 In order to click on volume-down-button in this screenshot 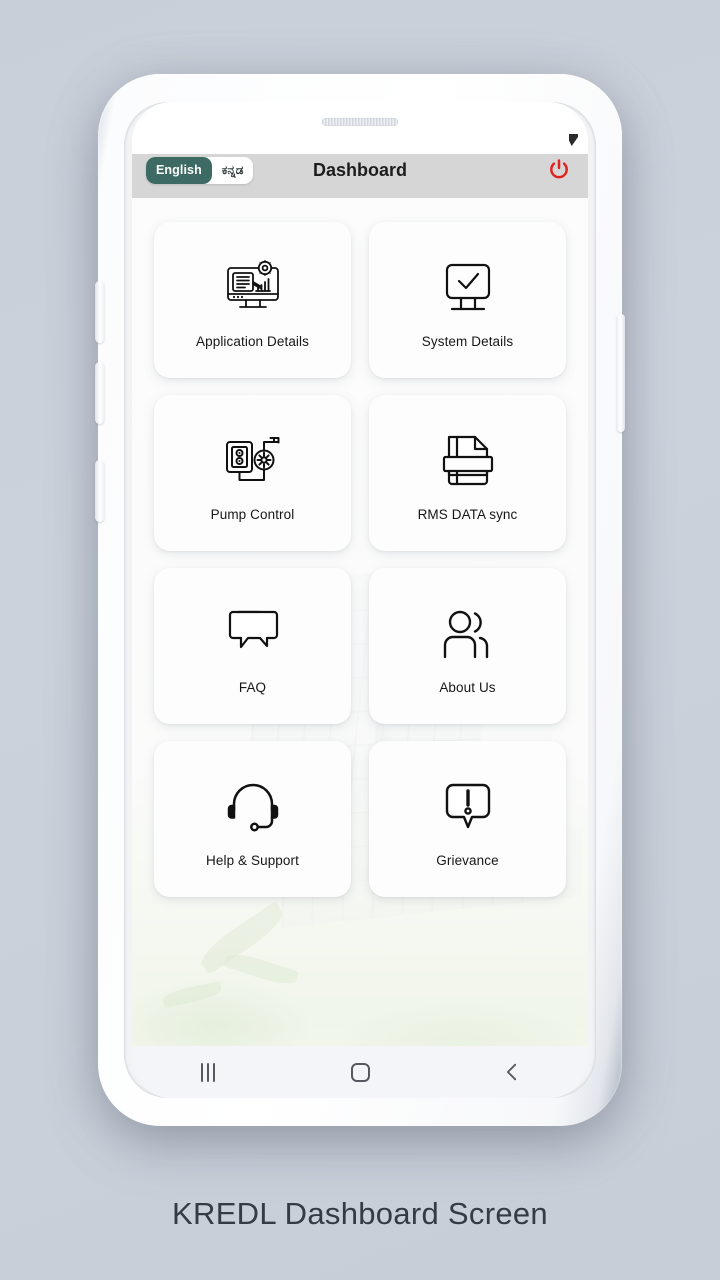, I will do `click(99, 393)`.